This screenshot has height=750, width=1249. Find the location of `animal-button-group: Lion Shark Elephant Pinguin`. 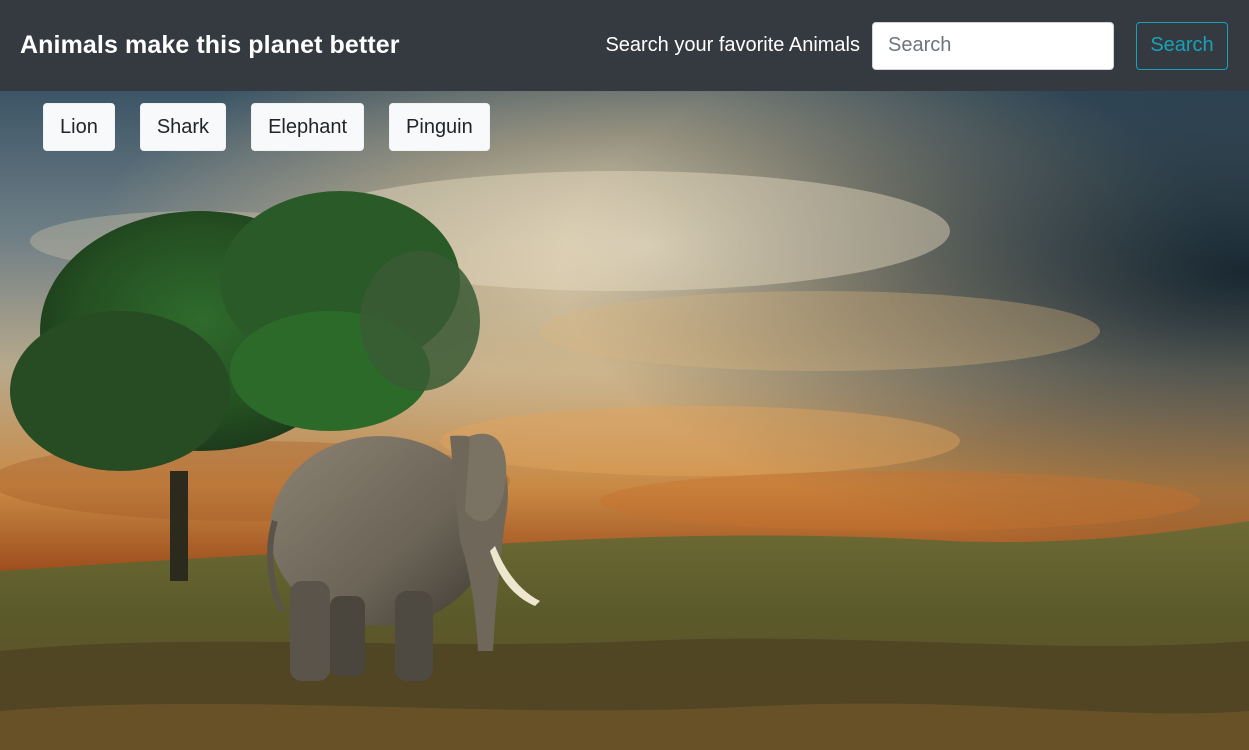

animal-button-group: Lion Shark Elephant Pinguin is located at coordinates (279, 127).